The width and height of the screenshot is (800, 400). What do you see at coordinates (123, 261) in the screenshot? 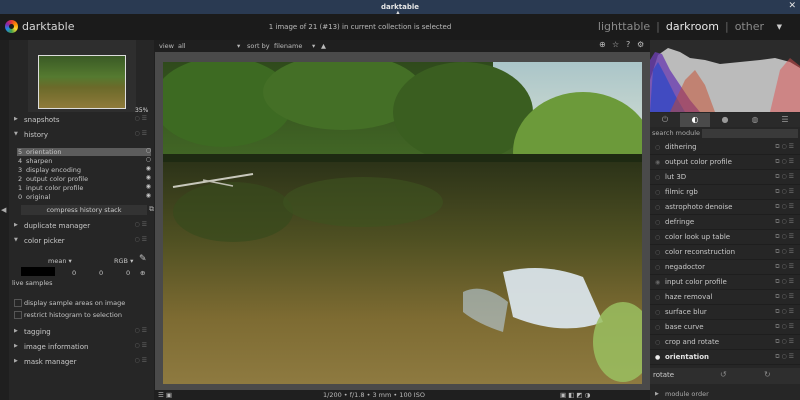
I see `picker-model-select: RGB ▾` at bounding box center [123, 261].